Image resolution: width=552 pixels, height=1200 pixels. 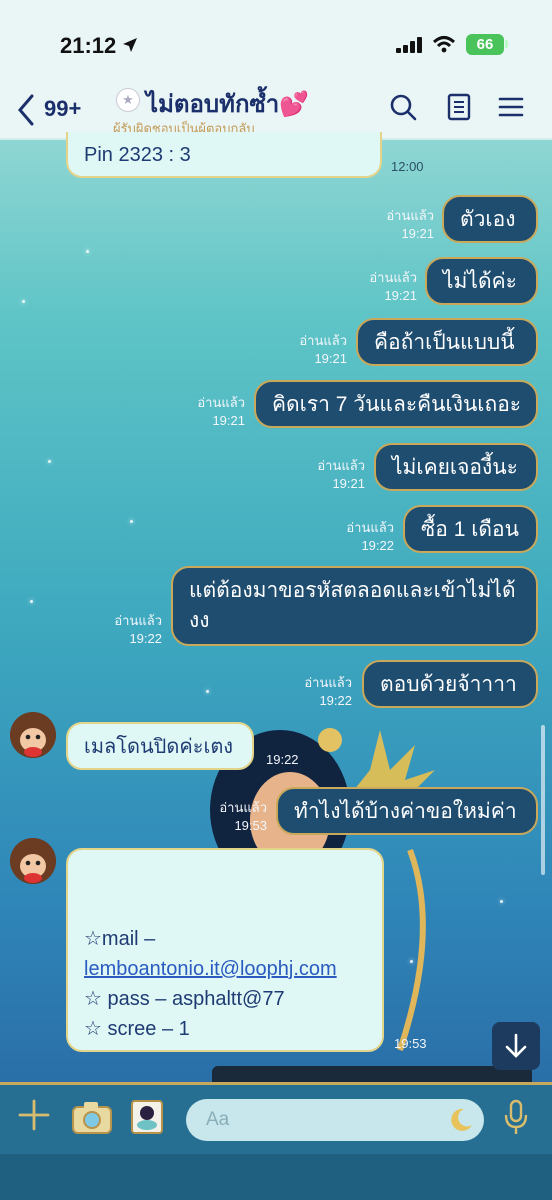 What do you see at coordinates (243, 816) in the screenshot?
I see `read-receipt: อ่านแล้ว 19:53` at bounding box center [243, 816].